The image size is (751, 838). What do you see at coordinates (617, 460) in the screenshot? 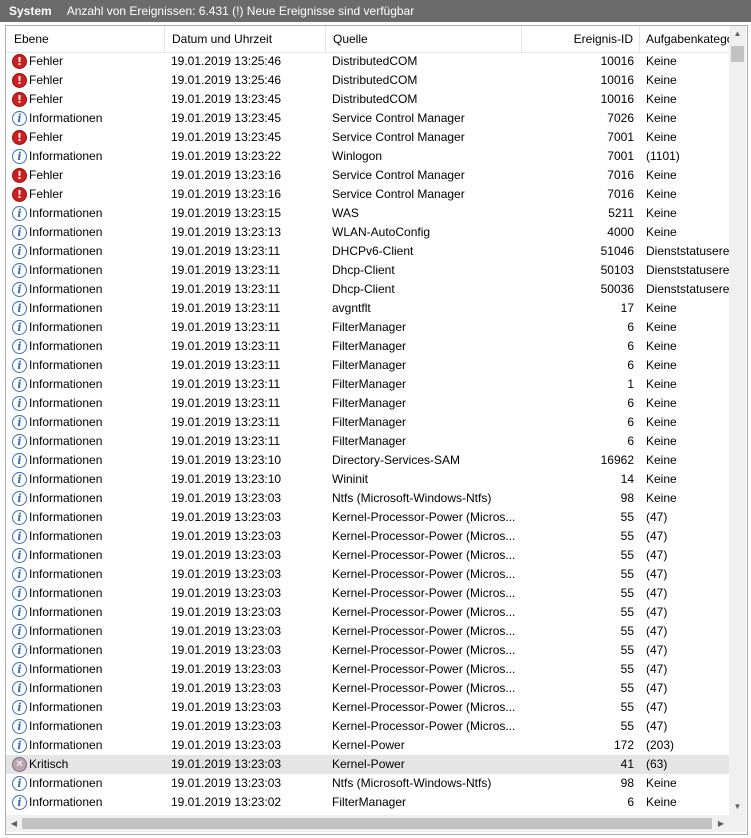
I see `event-id-cell: 16962` at bounding box center [617, 460].